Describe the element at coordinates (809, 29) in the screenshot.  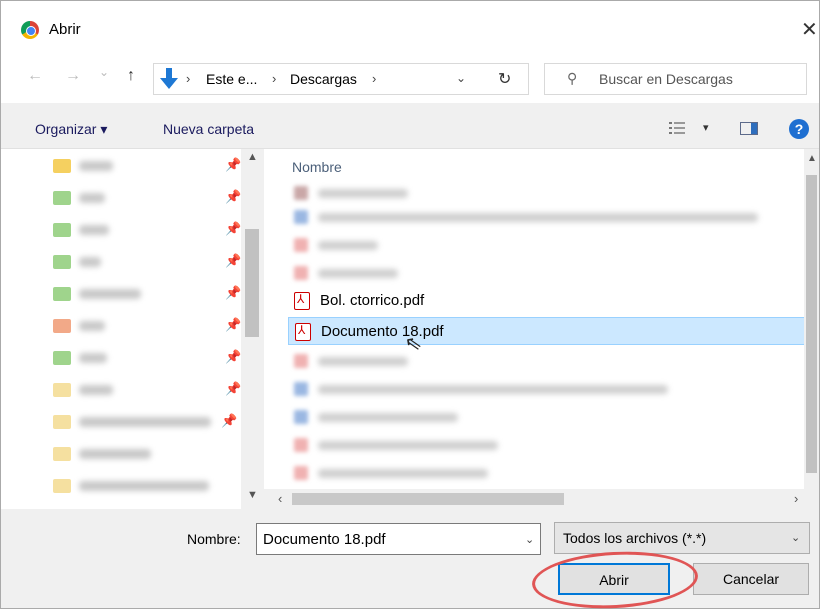
I see `close-button: ✕` at that location.